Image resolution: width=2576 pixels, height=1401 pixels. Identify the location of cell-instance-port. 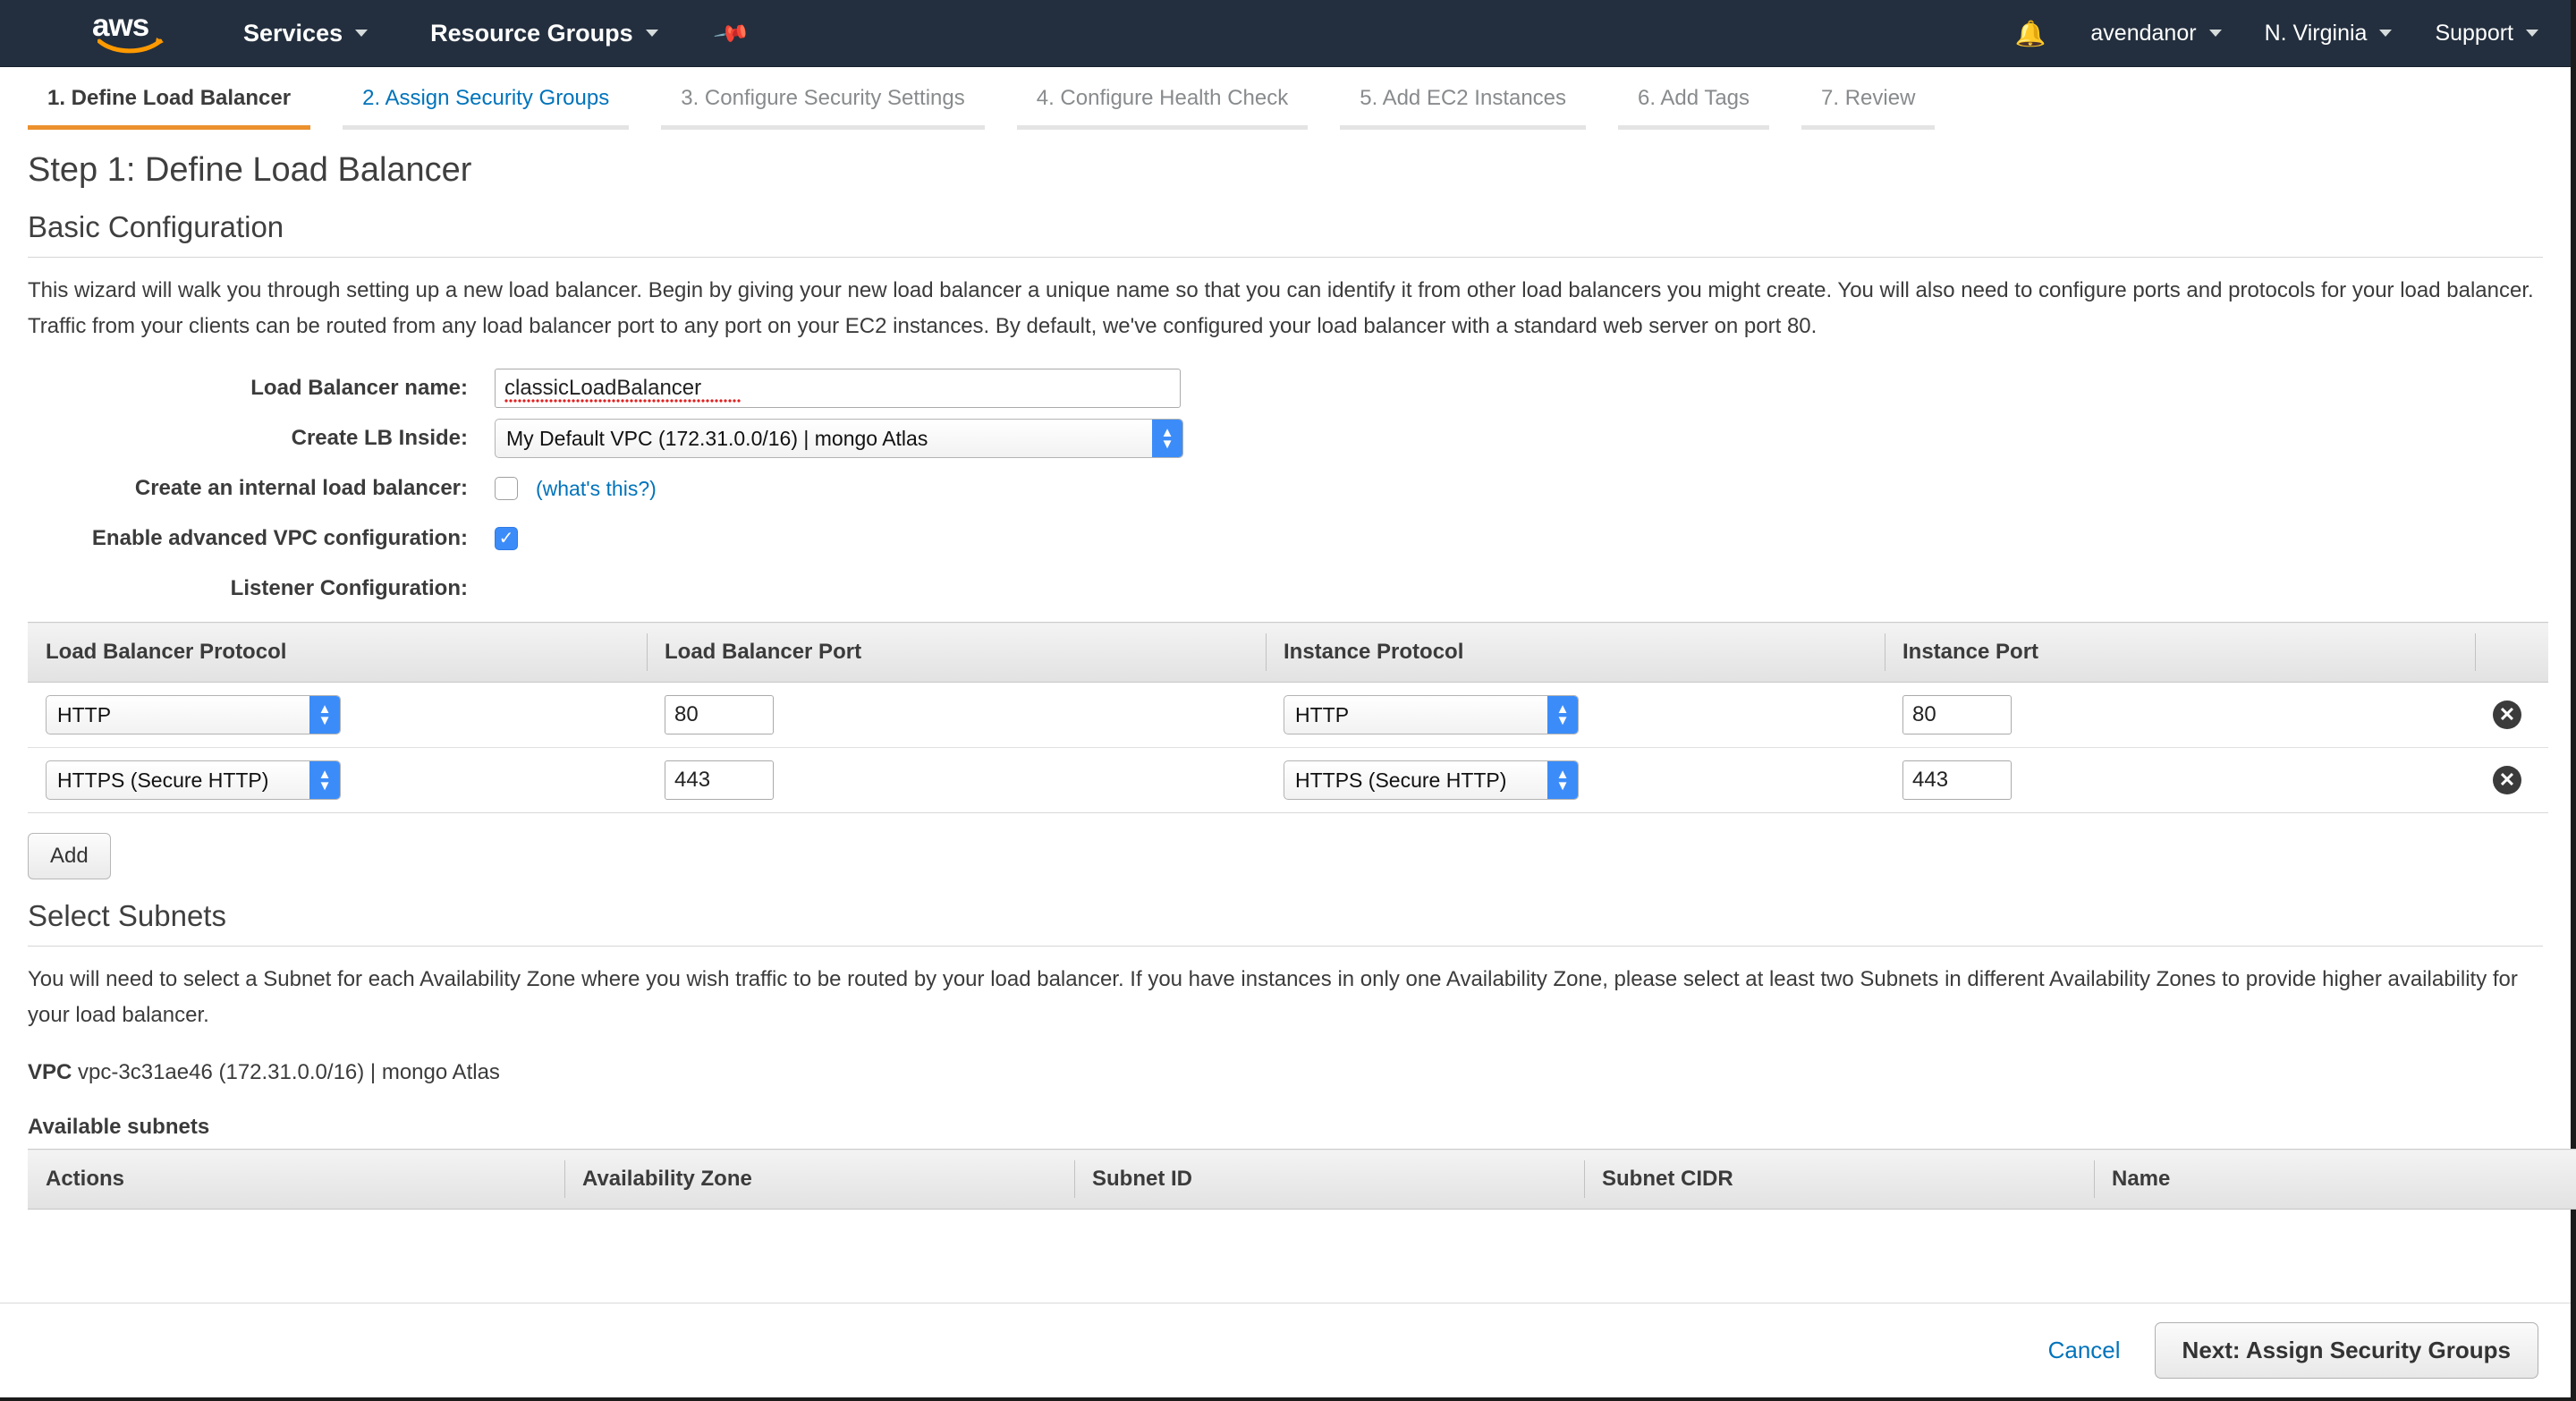
(2180, 780).